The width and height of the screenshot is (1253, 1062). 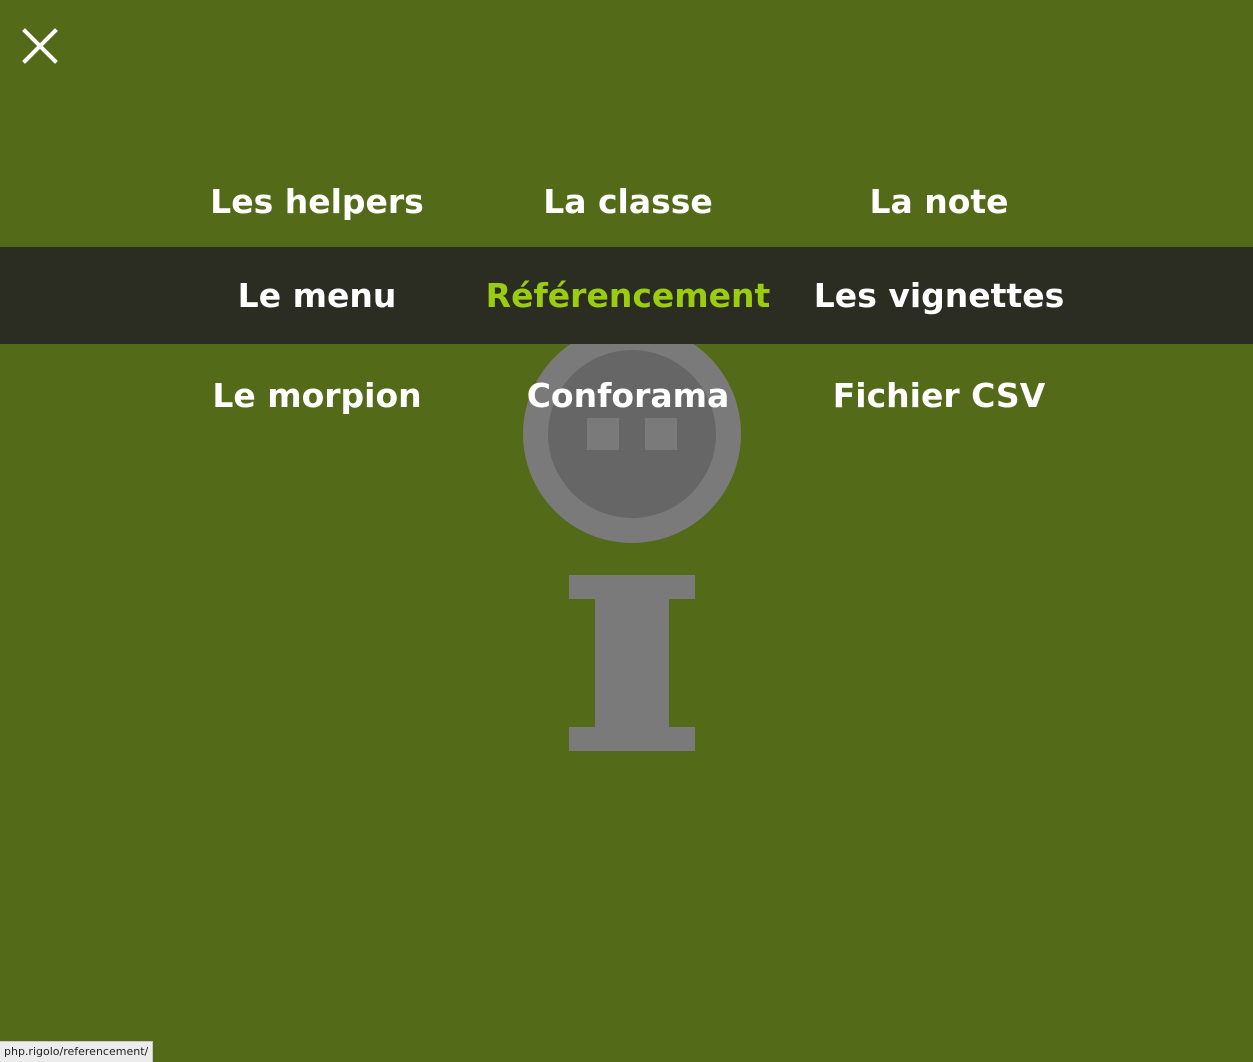 I want to click on menu-item-fichier-csv: Fichier CSV, so click(x=939, y=395).